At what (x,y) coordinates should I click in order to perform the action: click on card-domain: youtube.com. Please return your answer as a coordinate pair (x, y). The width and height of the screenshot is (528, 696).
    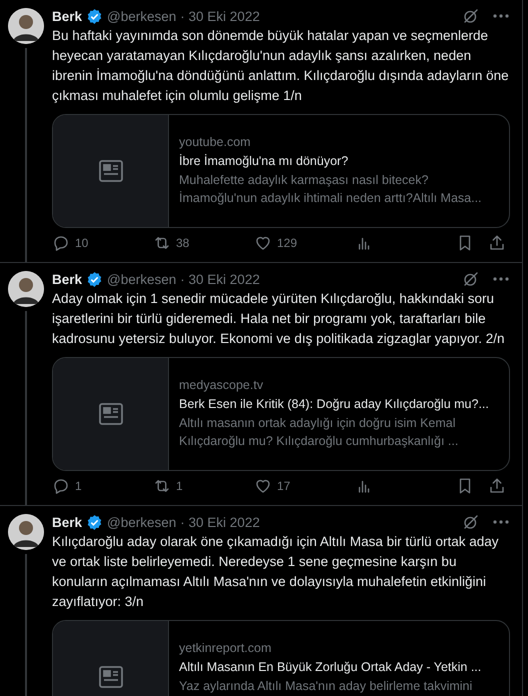
    Looking at the image, I should click on (215, 142).